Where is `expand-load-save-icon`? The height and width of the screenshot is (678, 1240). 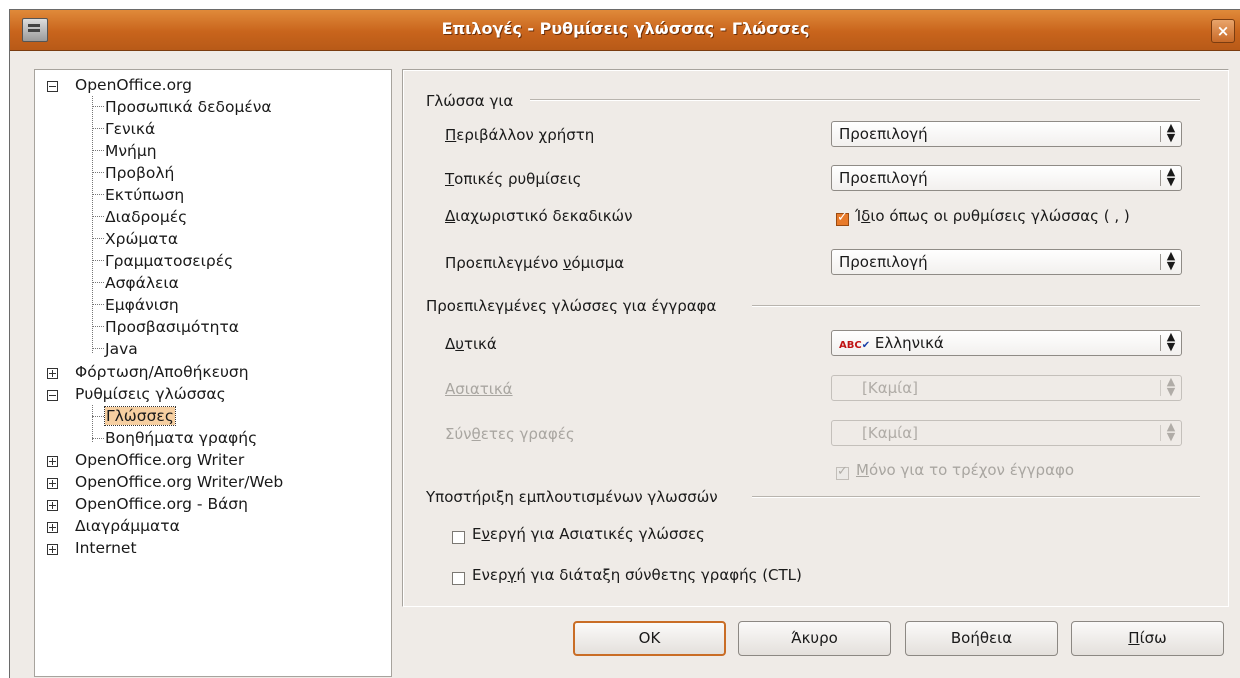
expand-load-save-icon is located at coordinates (52, 373).